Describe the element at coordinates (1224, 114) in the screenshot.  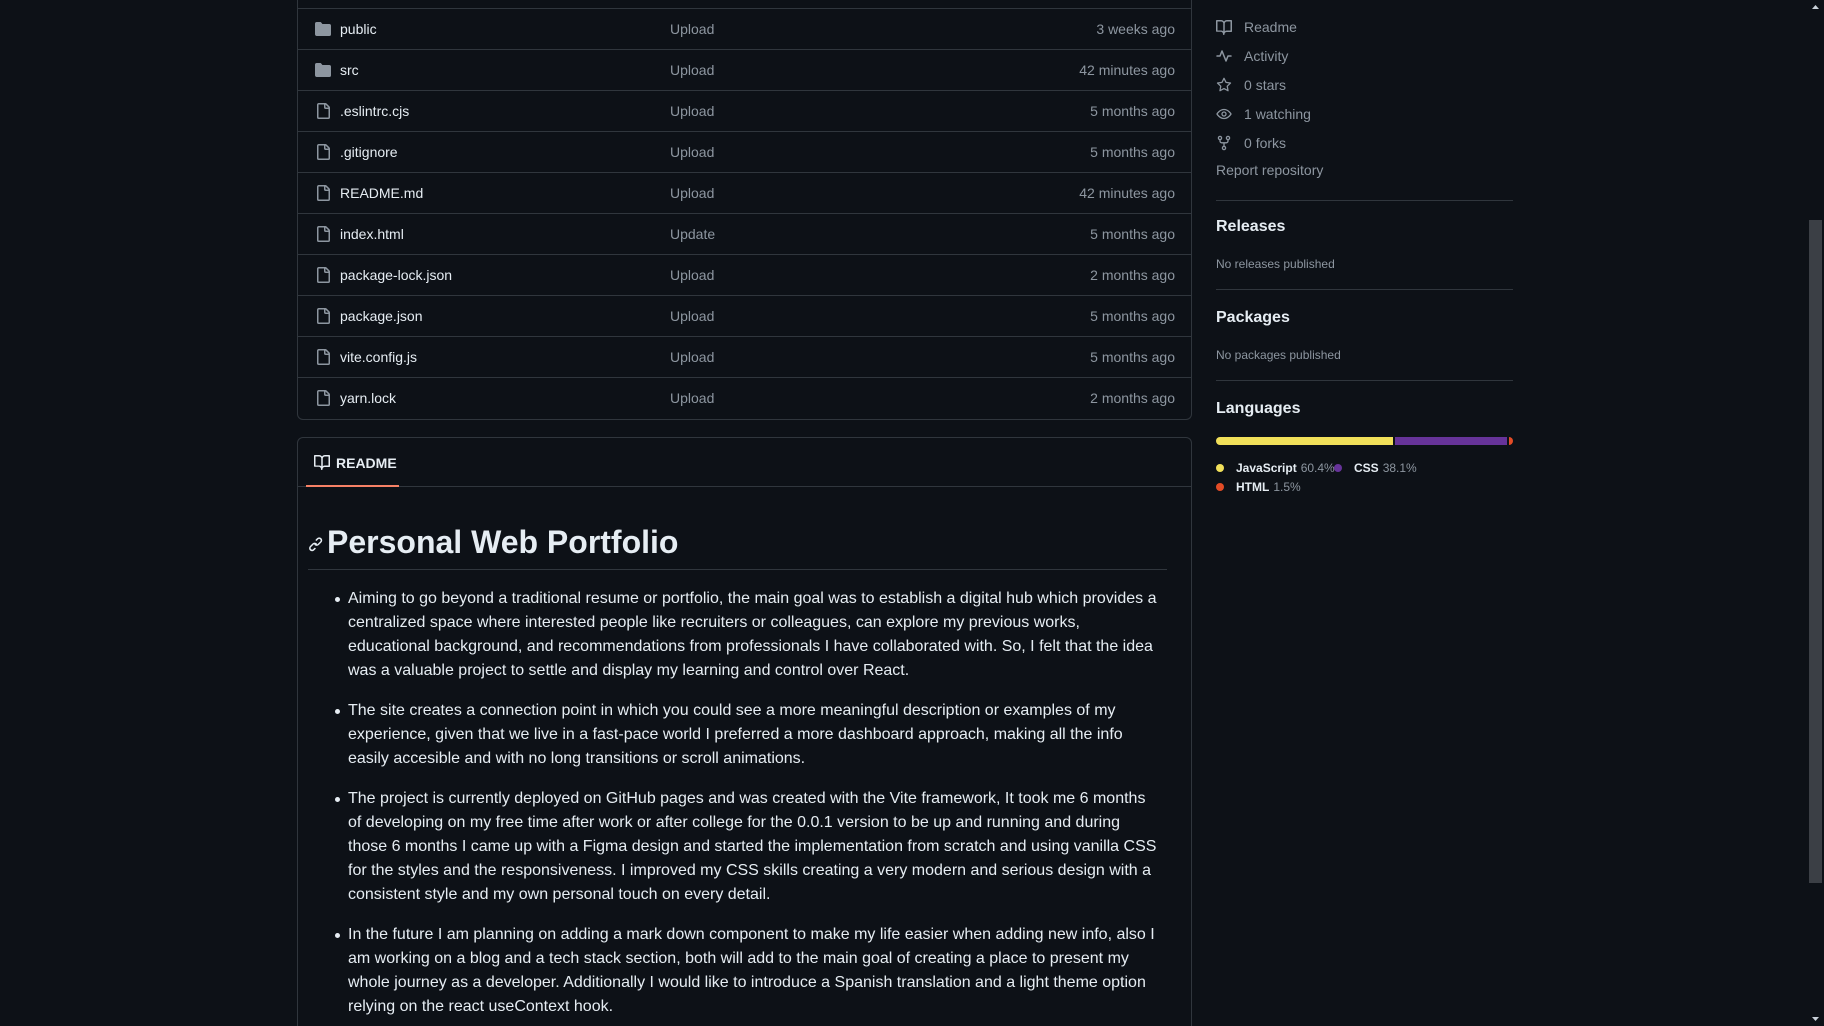
I see `eye-icon` at that location.